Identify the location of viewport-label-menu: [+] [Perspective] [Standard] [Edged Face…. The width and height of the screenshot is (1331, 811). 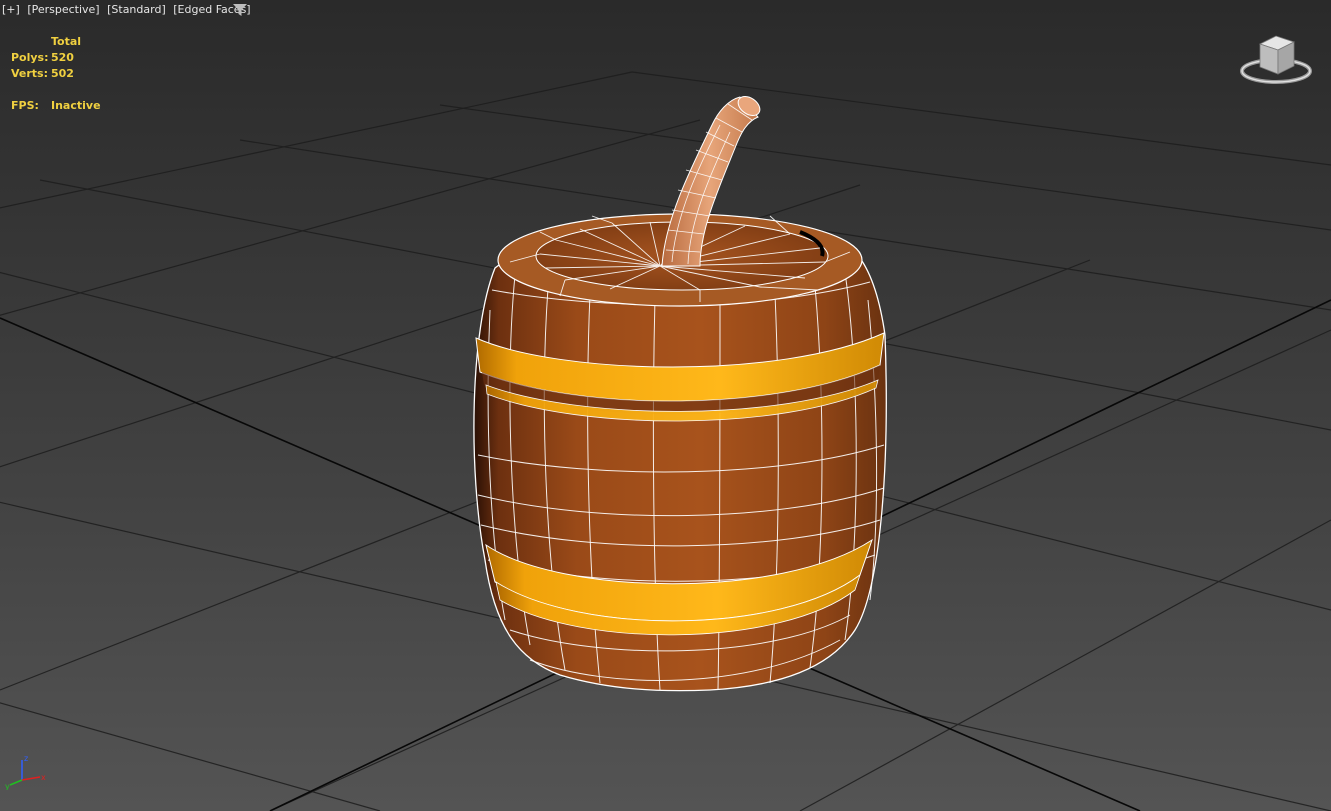
(128, 9).